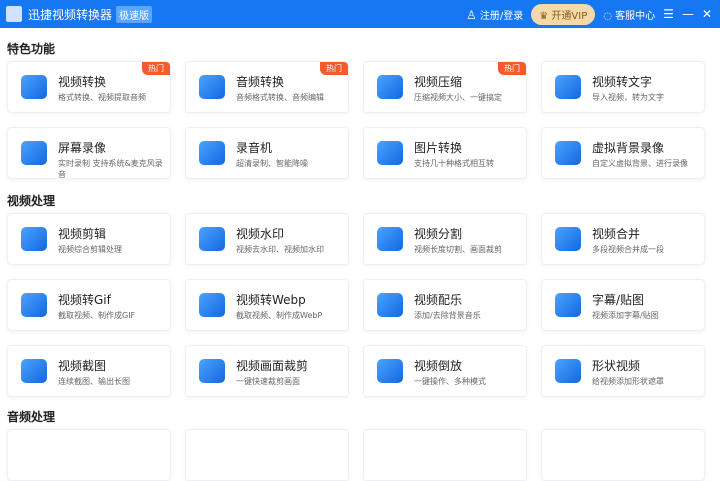 The image size is (720, 481). I want to click on feature-title: 视频画面裁剪, so click(272, 366).